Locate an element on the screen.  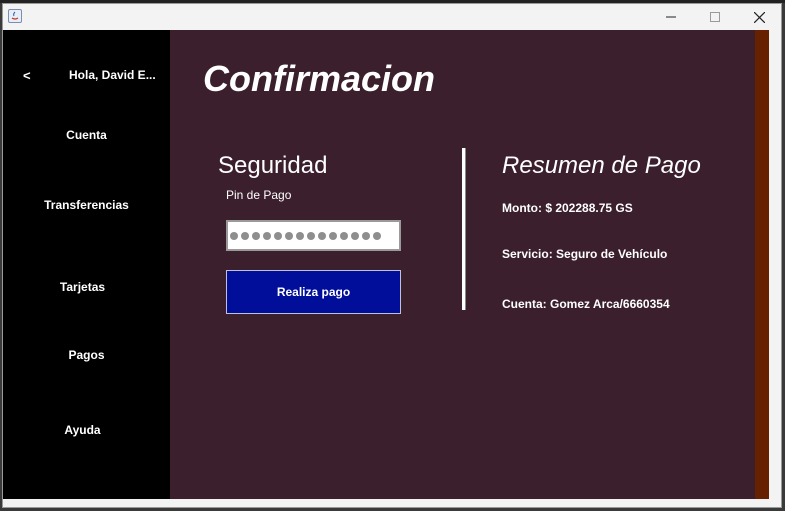
maximize-button is located at coordinates (715, 17).